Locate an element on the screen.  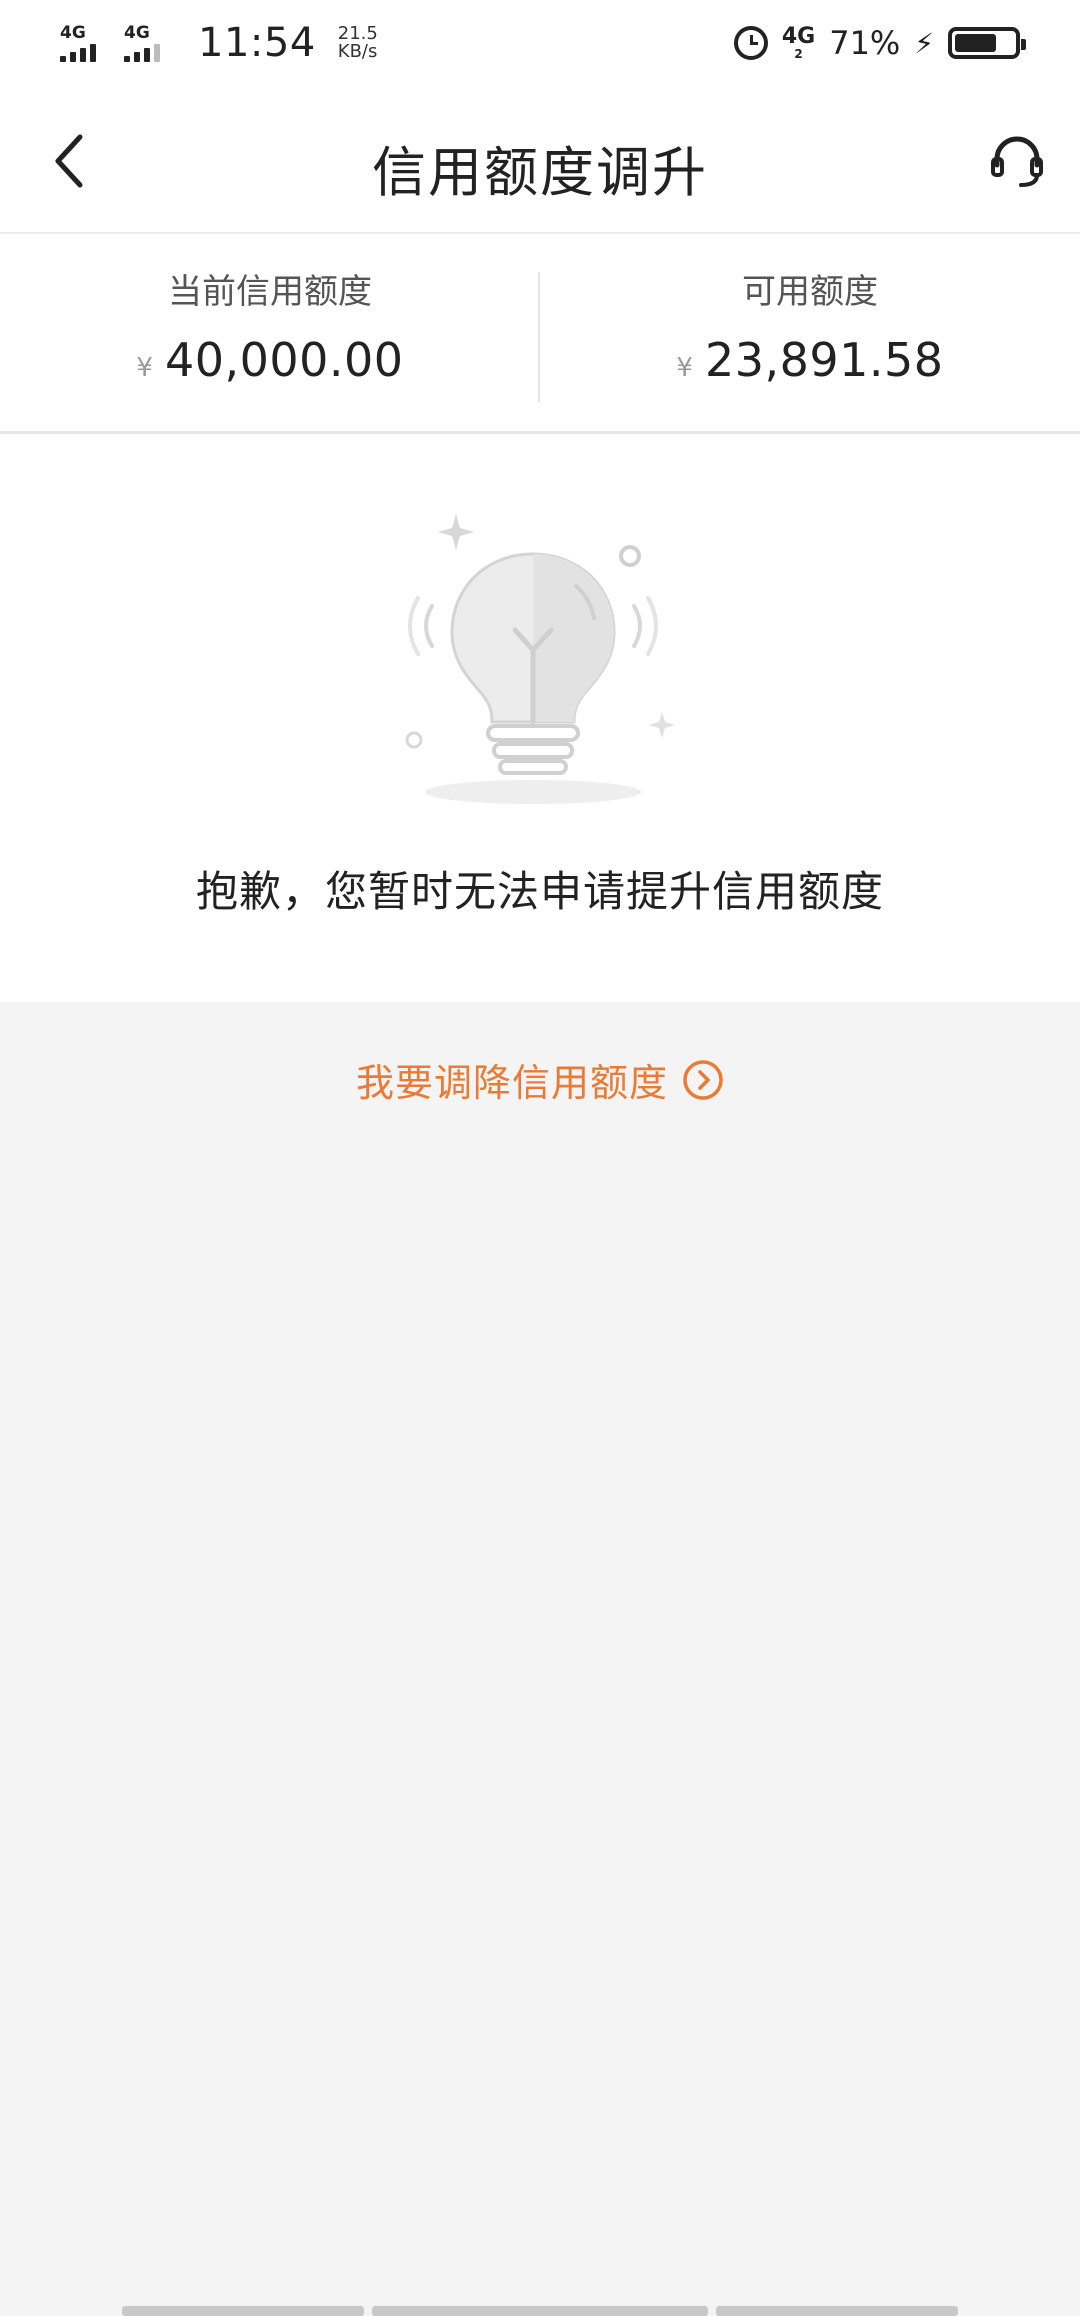
lightbulb-icon is located at coordinates (540, 659).